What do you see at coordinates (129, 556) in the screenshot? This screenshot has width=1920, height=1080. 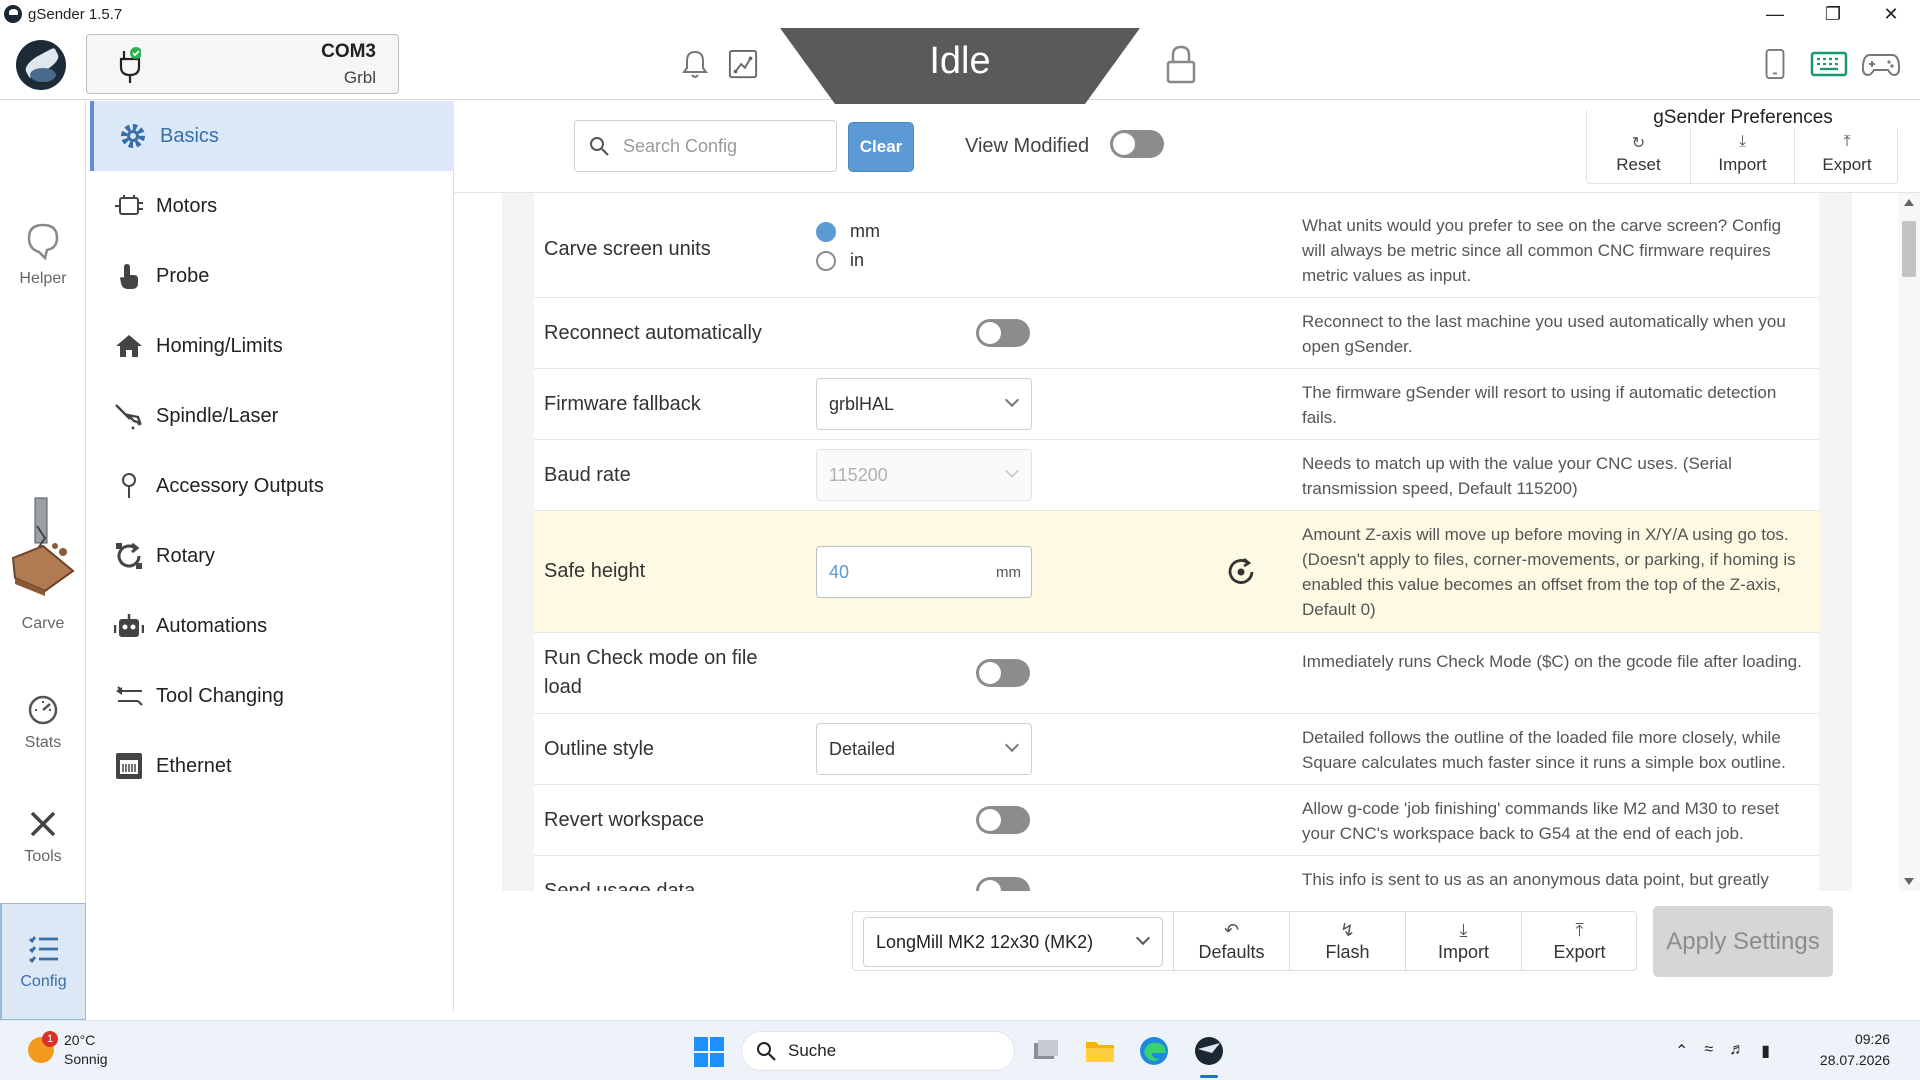 I see `rotary-icon` at bounding box center [129, 556].